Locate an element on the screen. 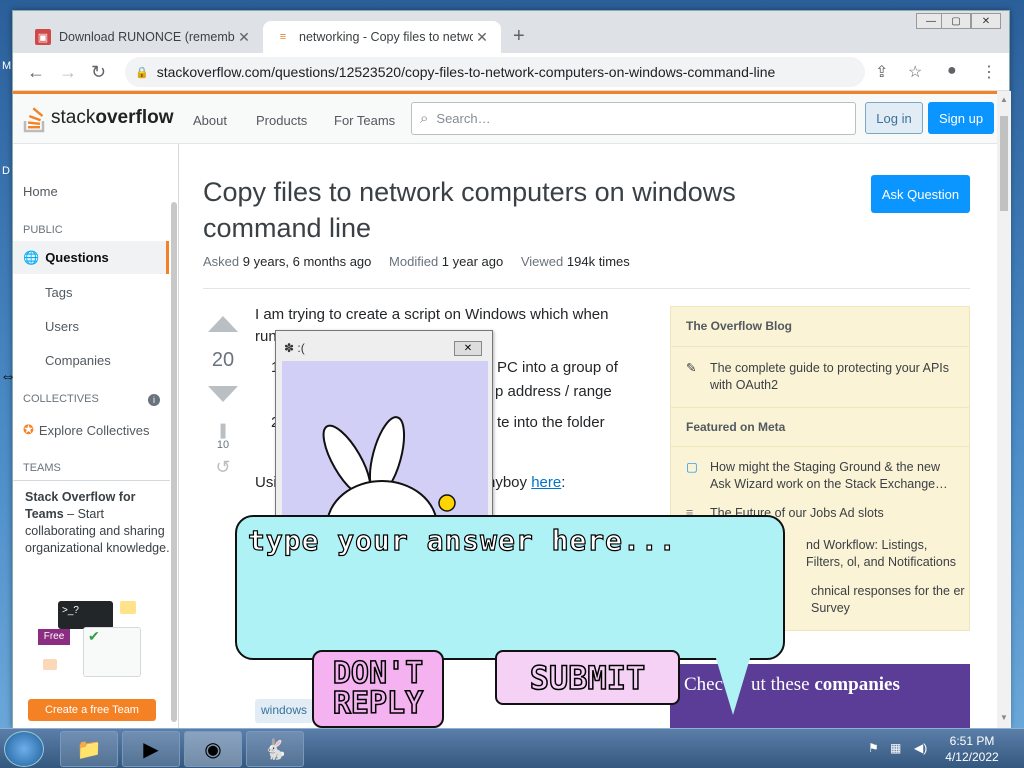 This screenshot has width=1024, height=768. menu-icon: ⋮ is located at coordinates (989, 72).